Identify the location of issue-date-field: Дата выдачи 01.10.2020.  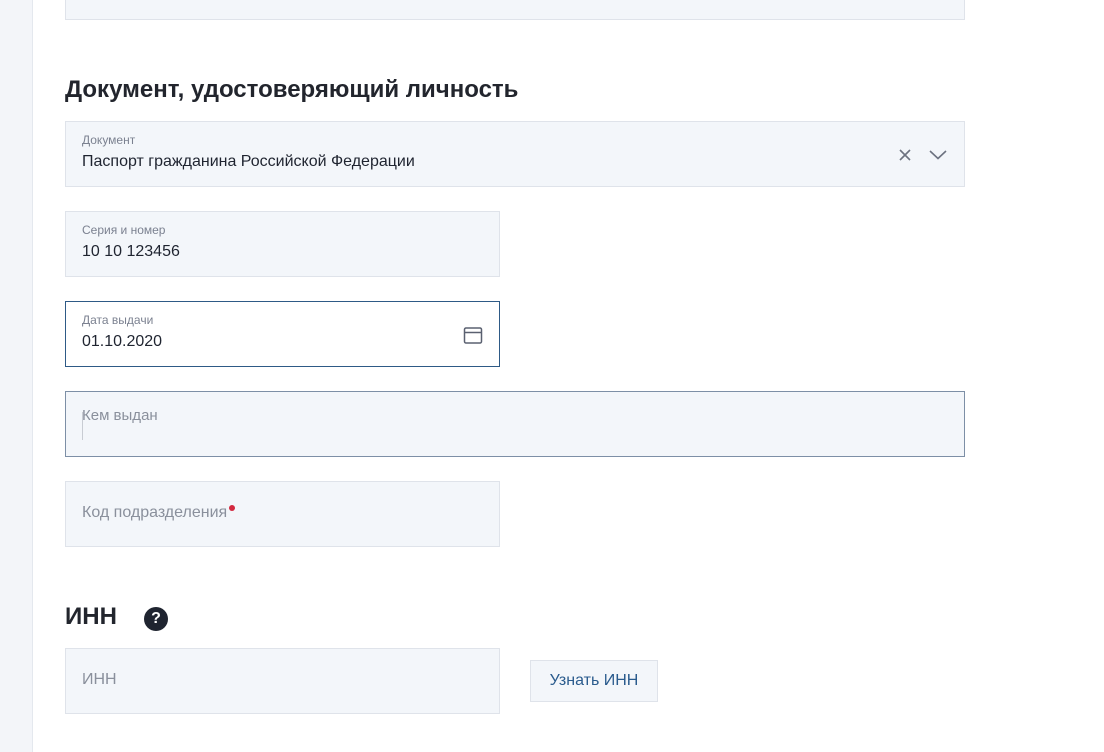
(282, 334).